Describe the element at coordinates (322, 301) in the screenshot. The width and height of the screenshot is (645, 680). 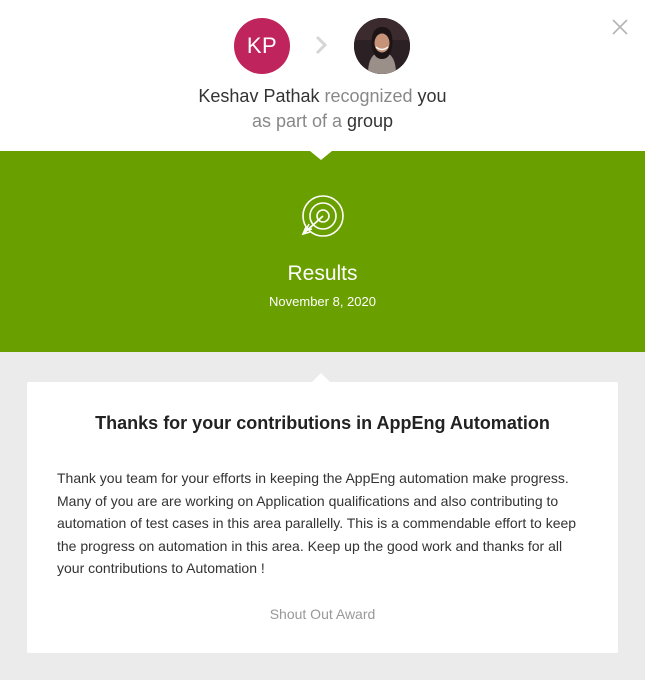
I see `award-date: November 8, 2020` at that location.